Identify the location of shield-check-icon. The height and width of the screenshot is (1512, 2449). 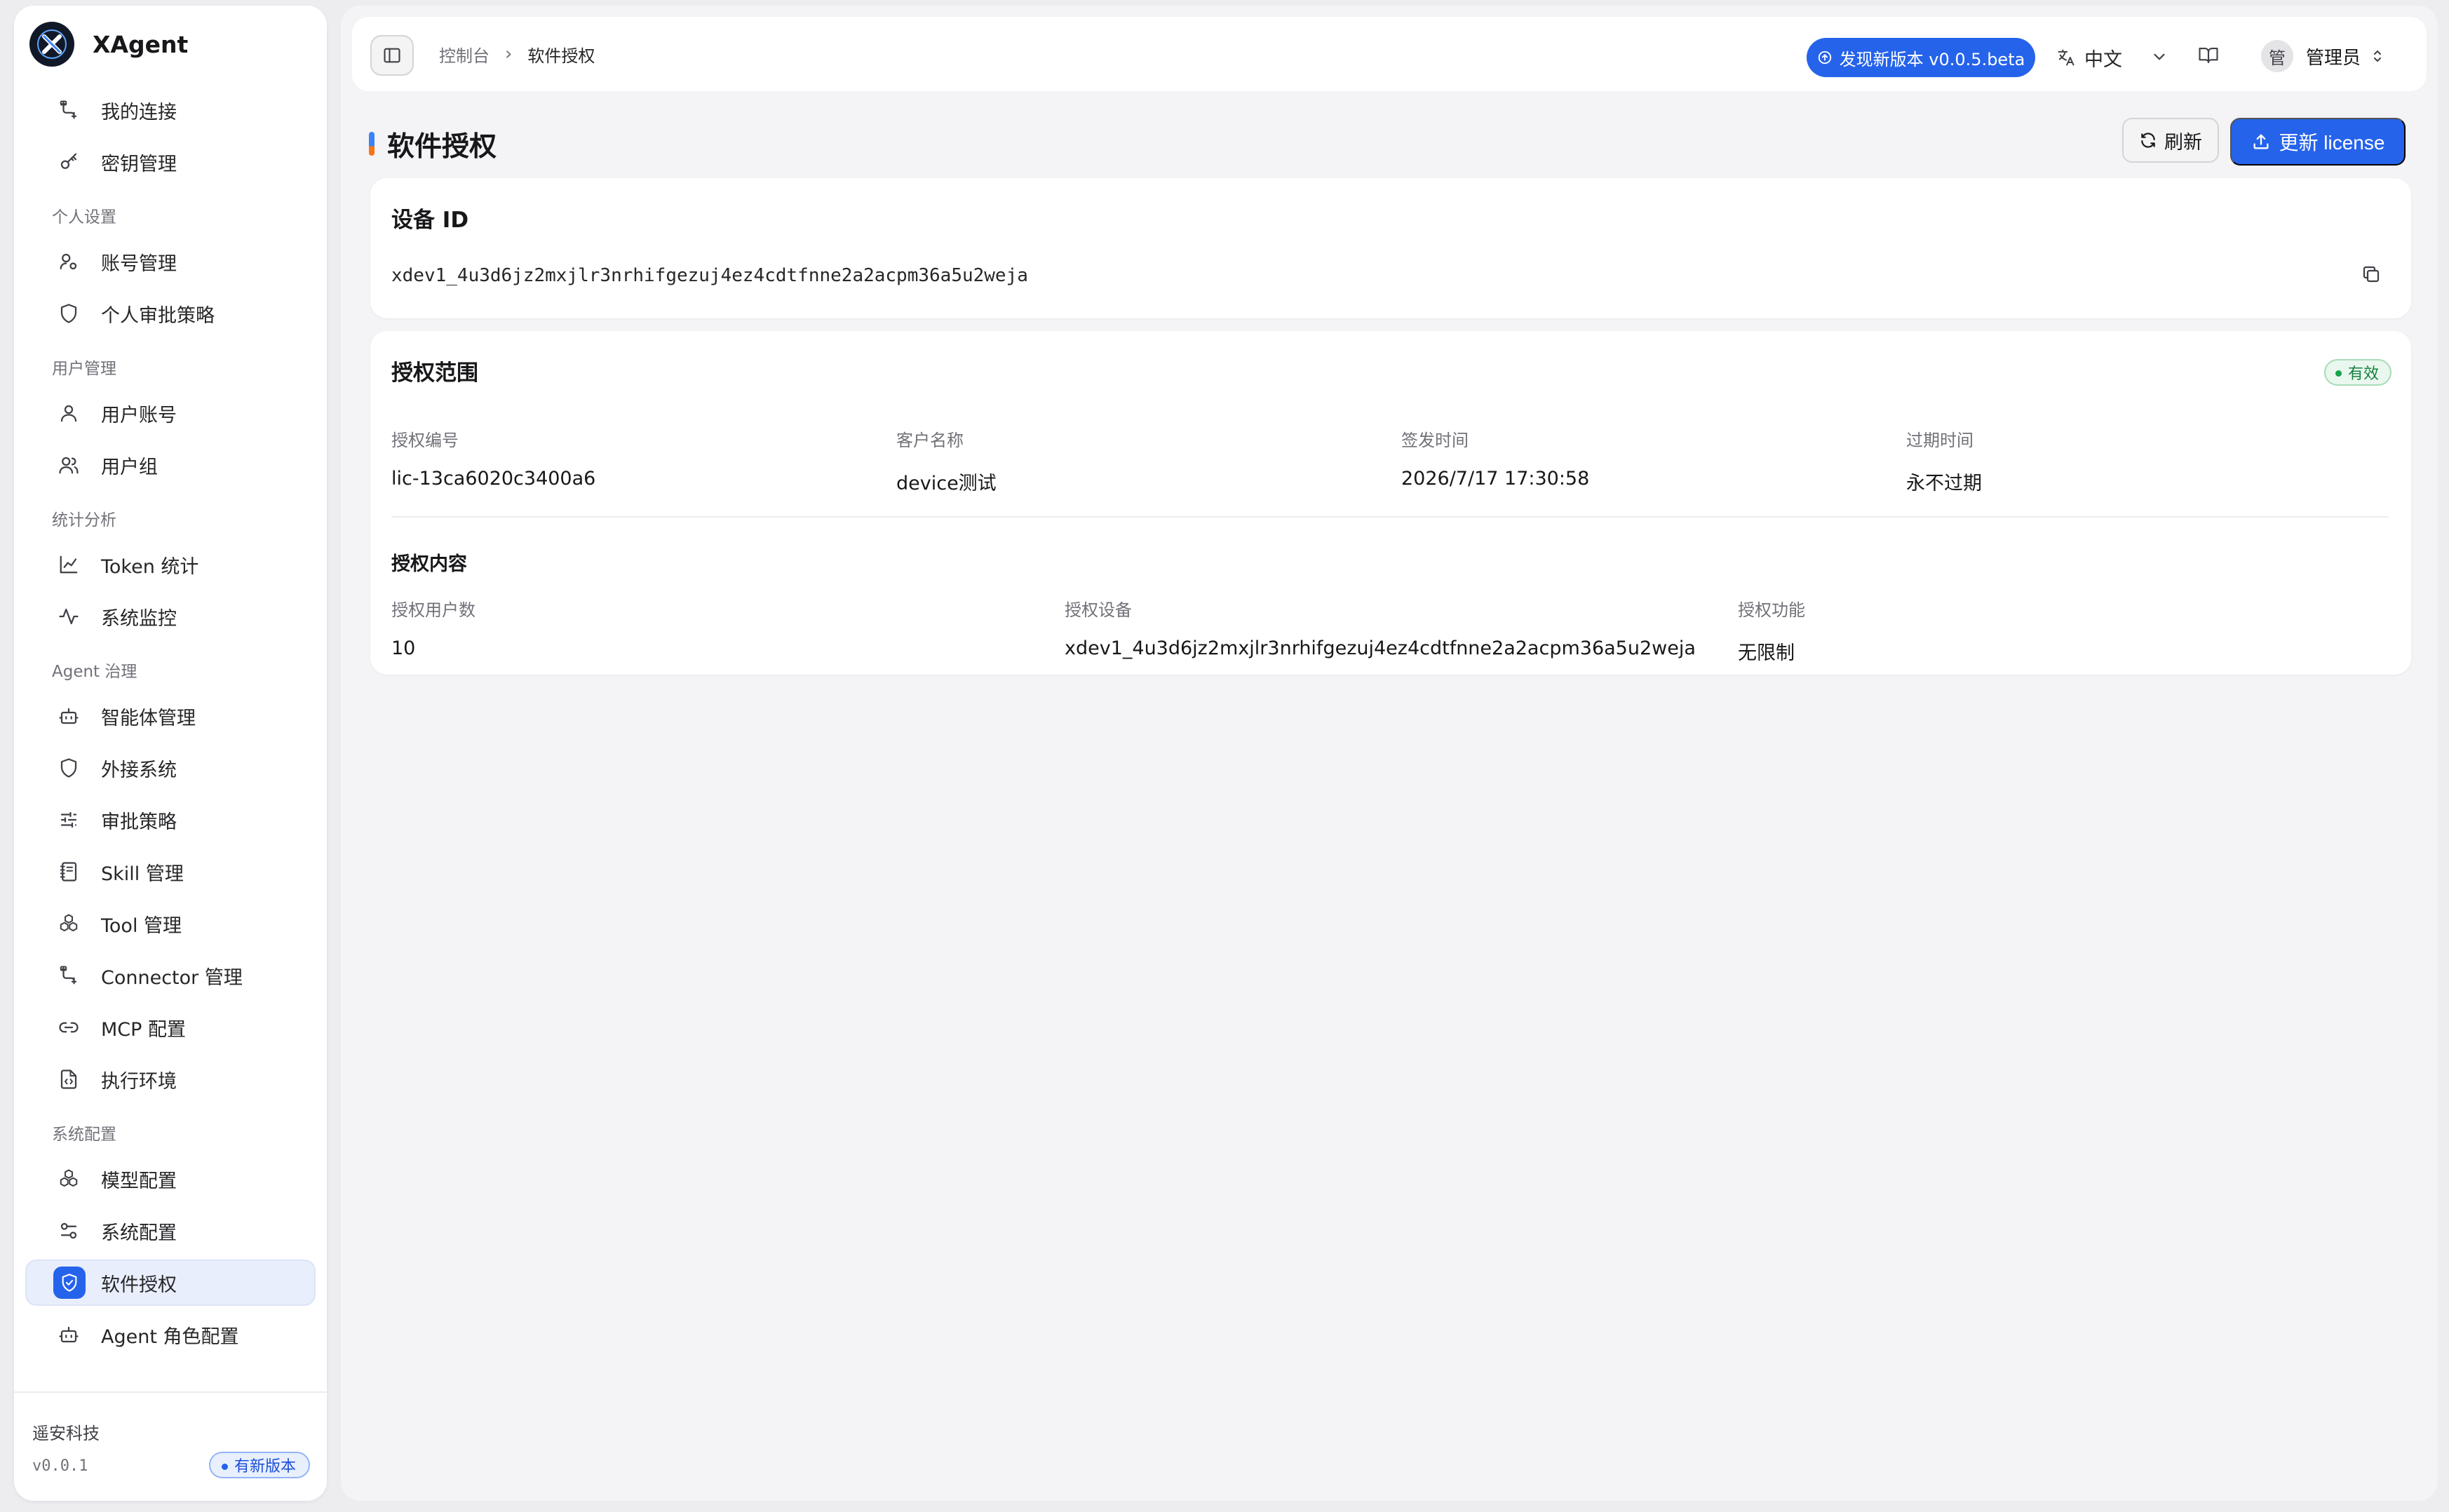
(69, 1283).